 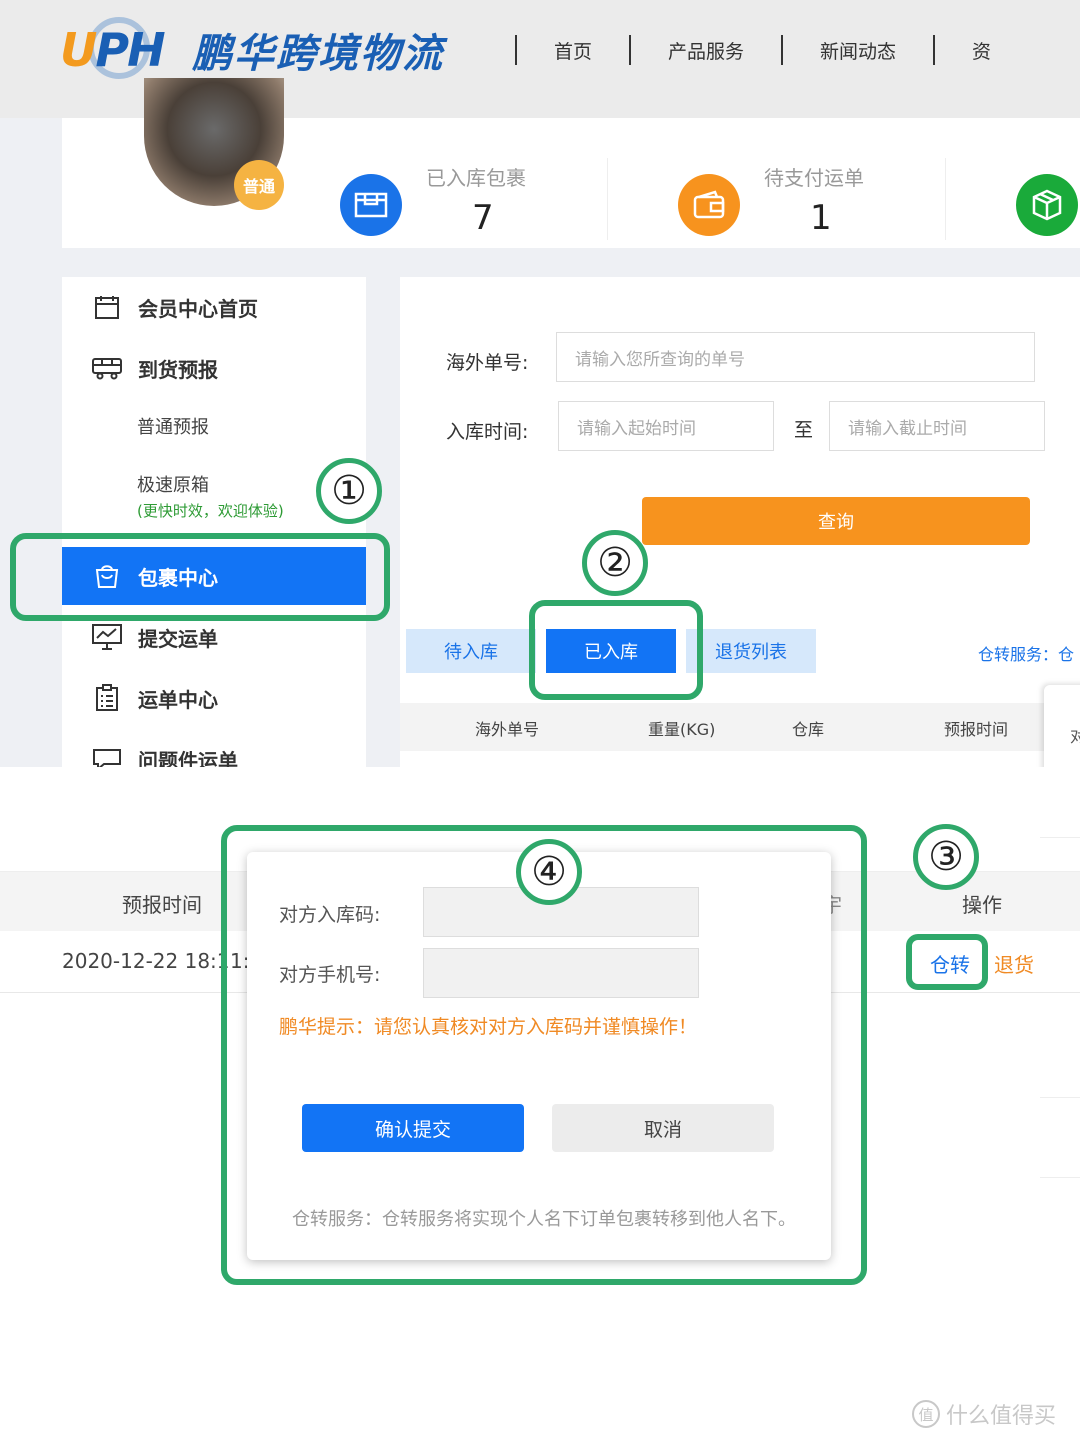 I want to click on query-button: 查询, so click(x=836, y=521).